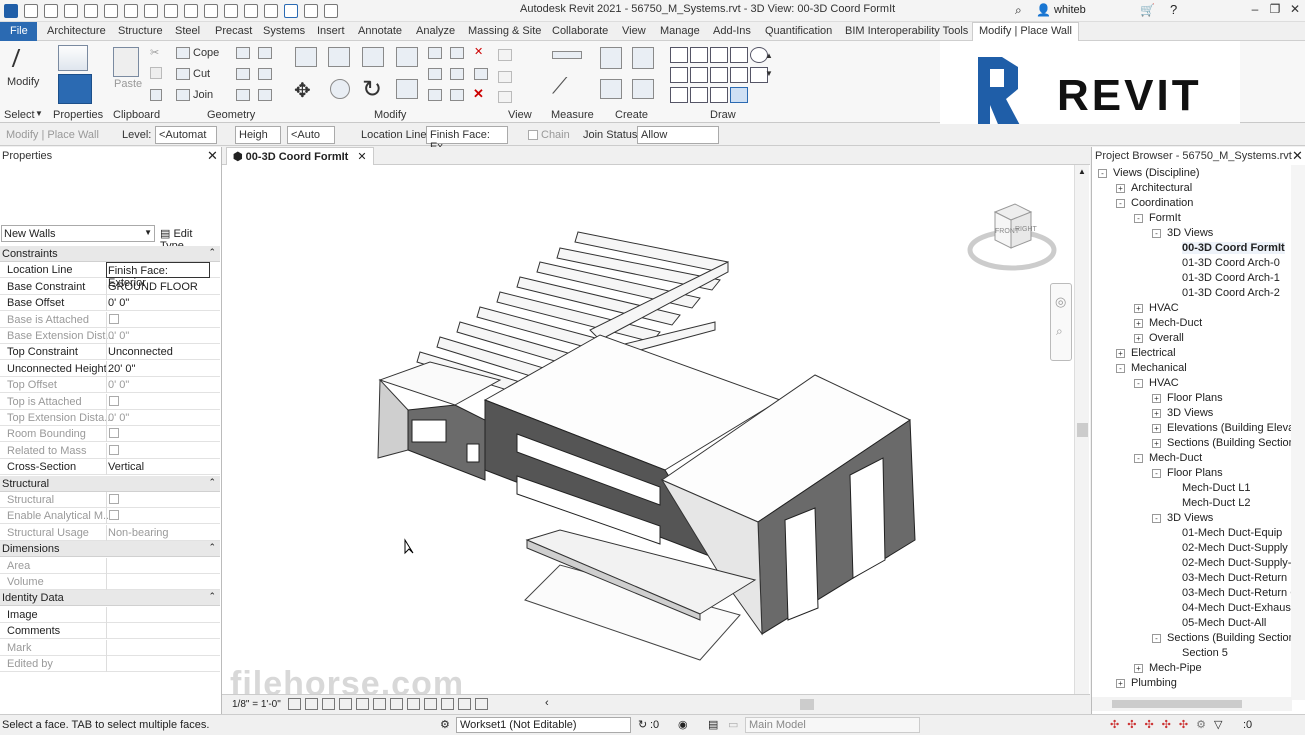 Image resolution: width=1305 pixels, height=735 pixels. I want to click on dimension-icon, so click(191, 11).